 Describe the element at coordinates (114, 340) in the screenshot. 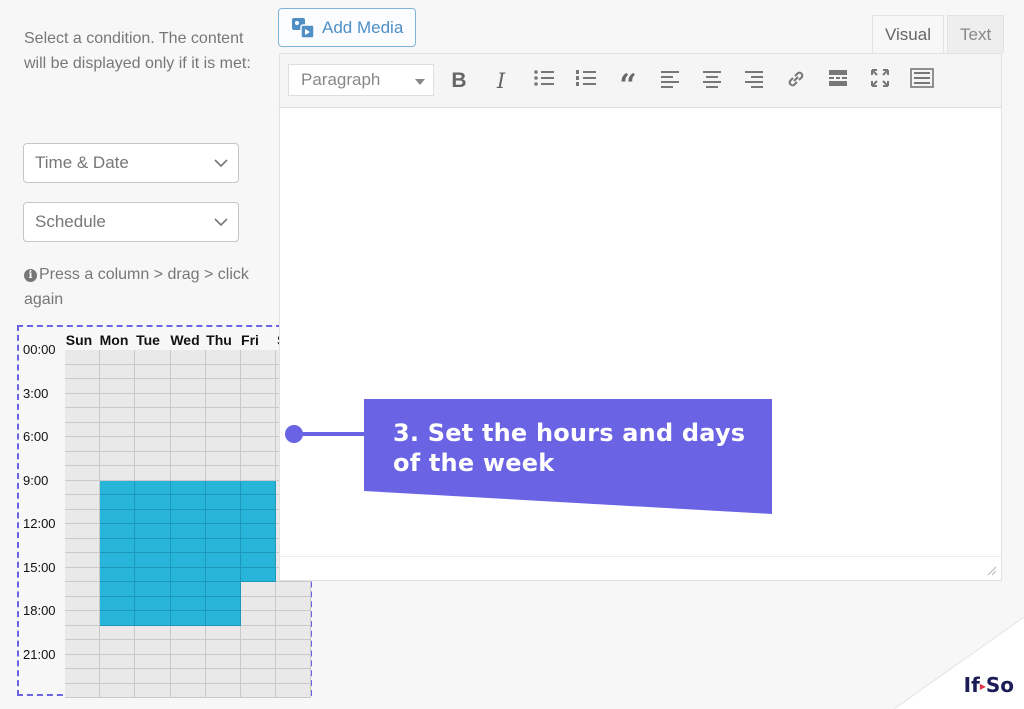

I see `day-header-mon: Mon` at that location.